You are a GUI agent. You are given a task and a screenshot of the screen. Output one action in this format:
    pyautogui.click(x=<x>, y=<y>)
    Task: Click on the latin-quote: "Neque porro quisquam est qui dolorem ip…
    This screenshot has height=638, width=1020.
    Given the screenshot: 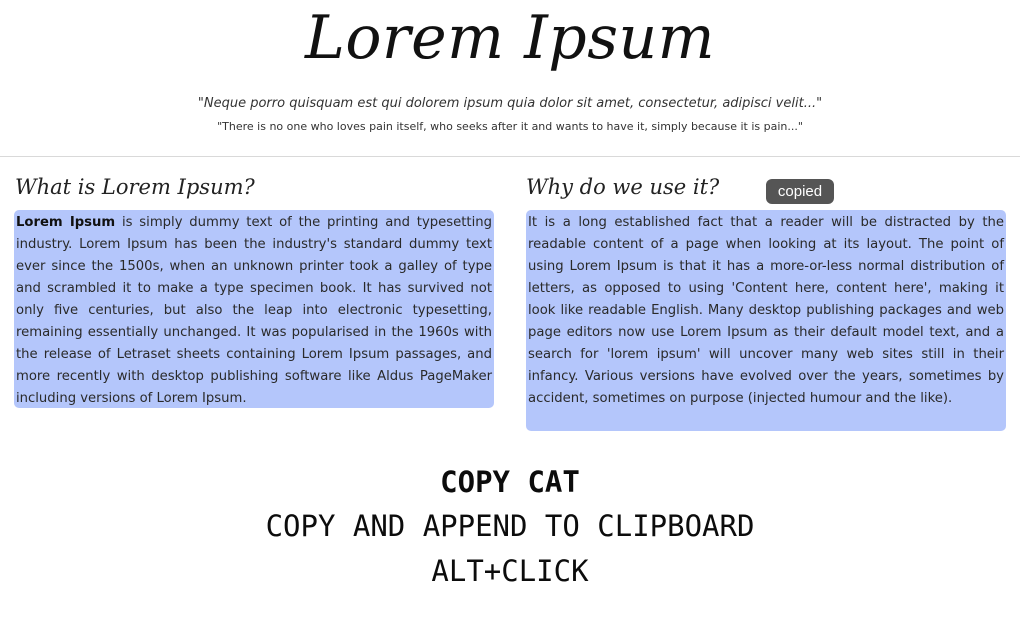 What is the action you would take?
    pyautogui.click(x=510, y=103)
    